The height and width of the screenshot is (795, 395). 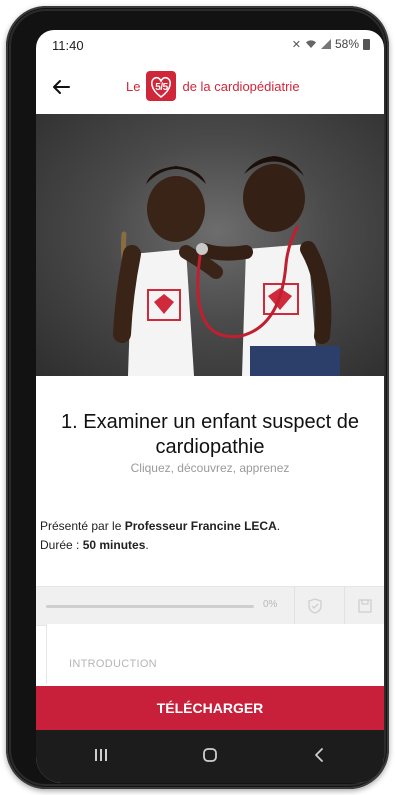 What do you see at coordinates (61, 545) in the screenshot?
I see `duration-prefix: Durée :` at bounding box center [61, 545].